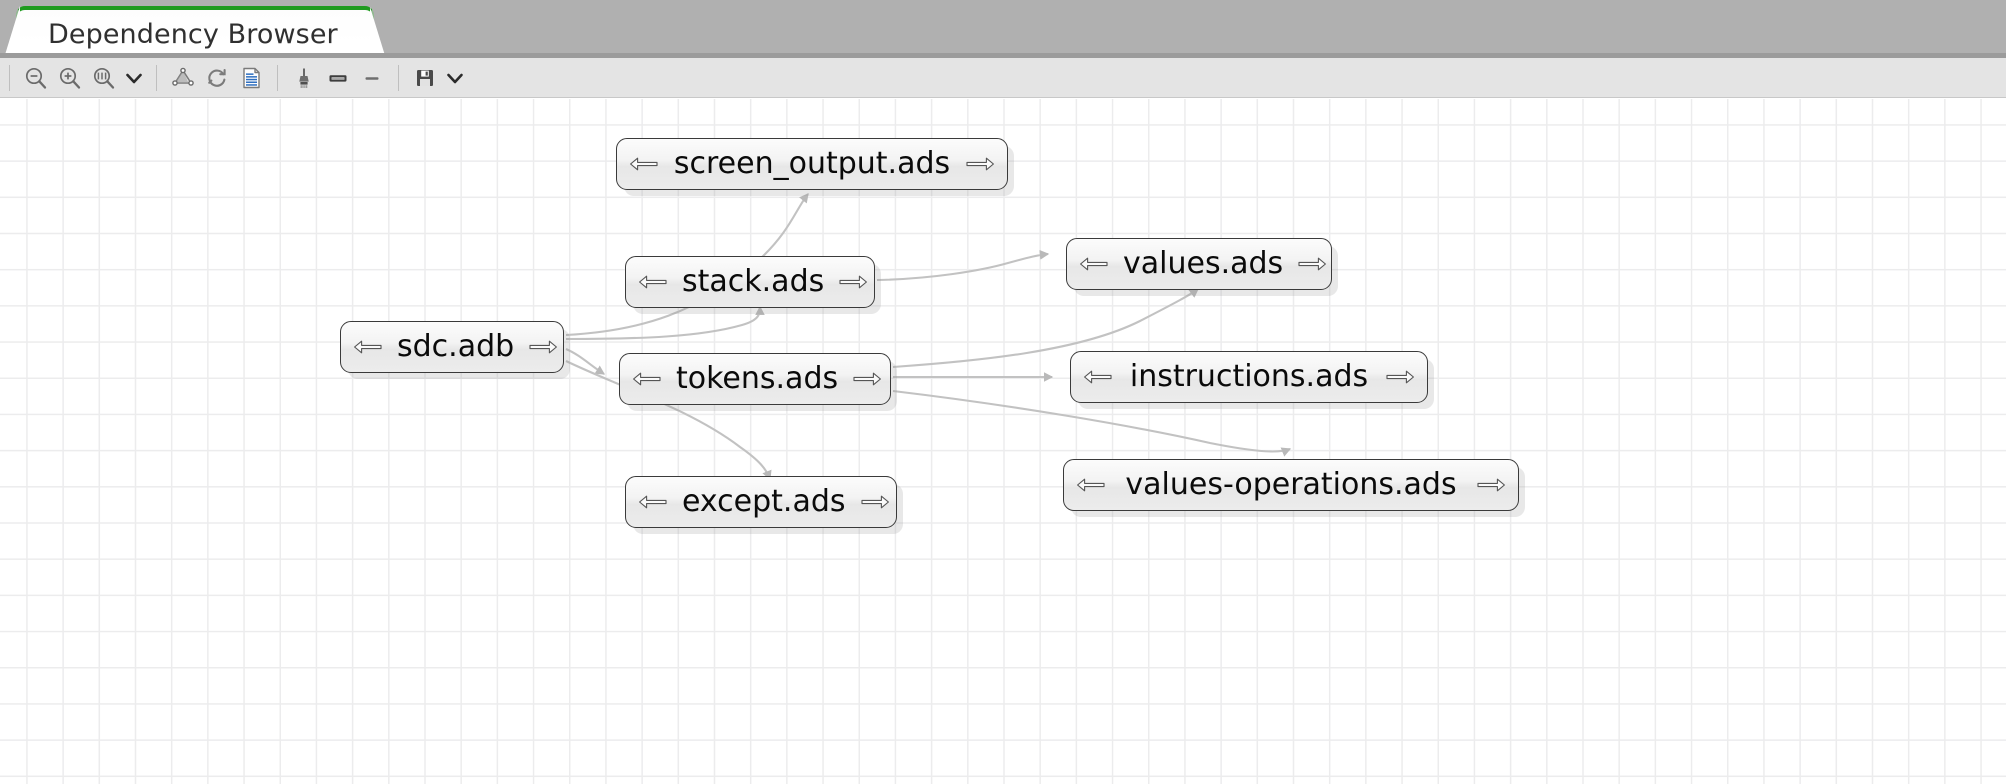 The image size is (2006, 784). I want to click on clear-button, so click(304, 78).